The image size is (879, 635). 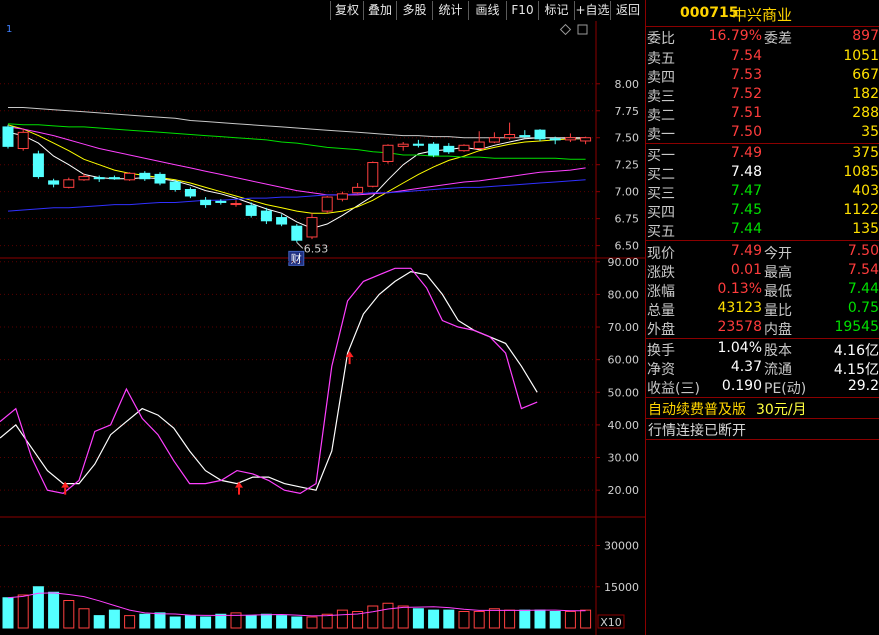 What do you see at coordinates (746, 94) in the screenshot?
I see `quote-value: 7.52` at bounding box center [746, 94].